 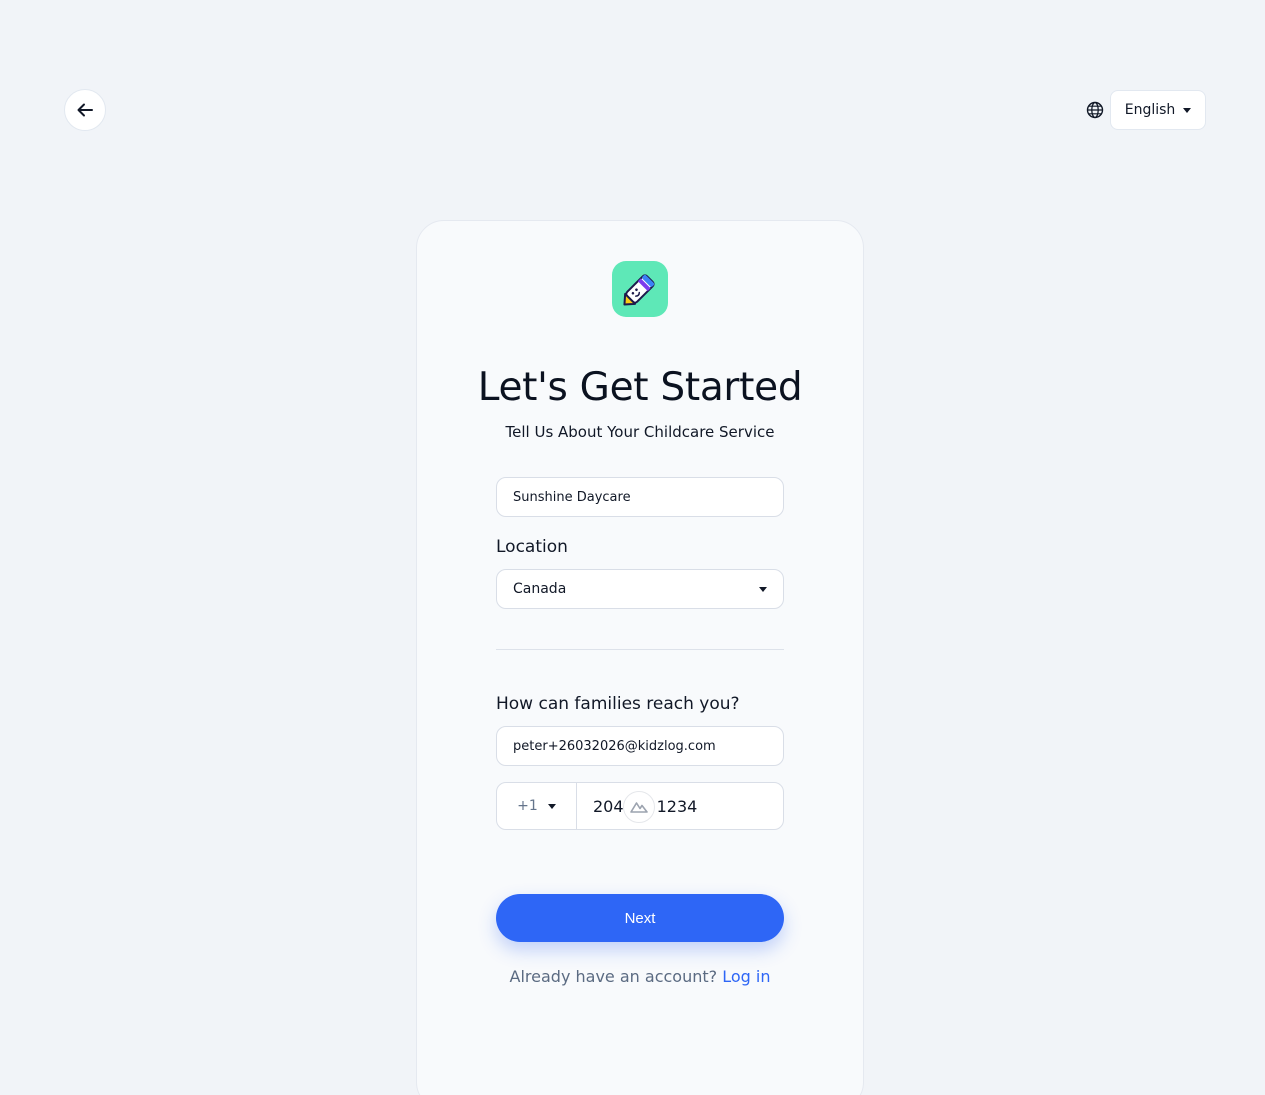 I want to click on business-name-input, so click(x=640, y=497).